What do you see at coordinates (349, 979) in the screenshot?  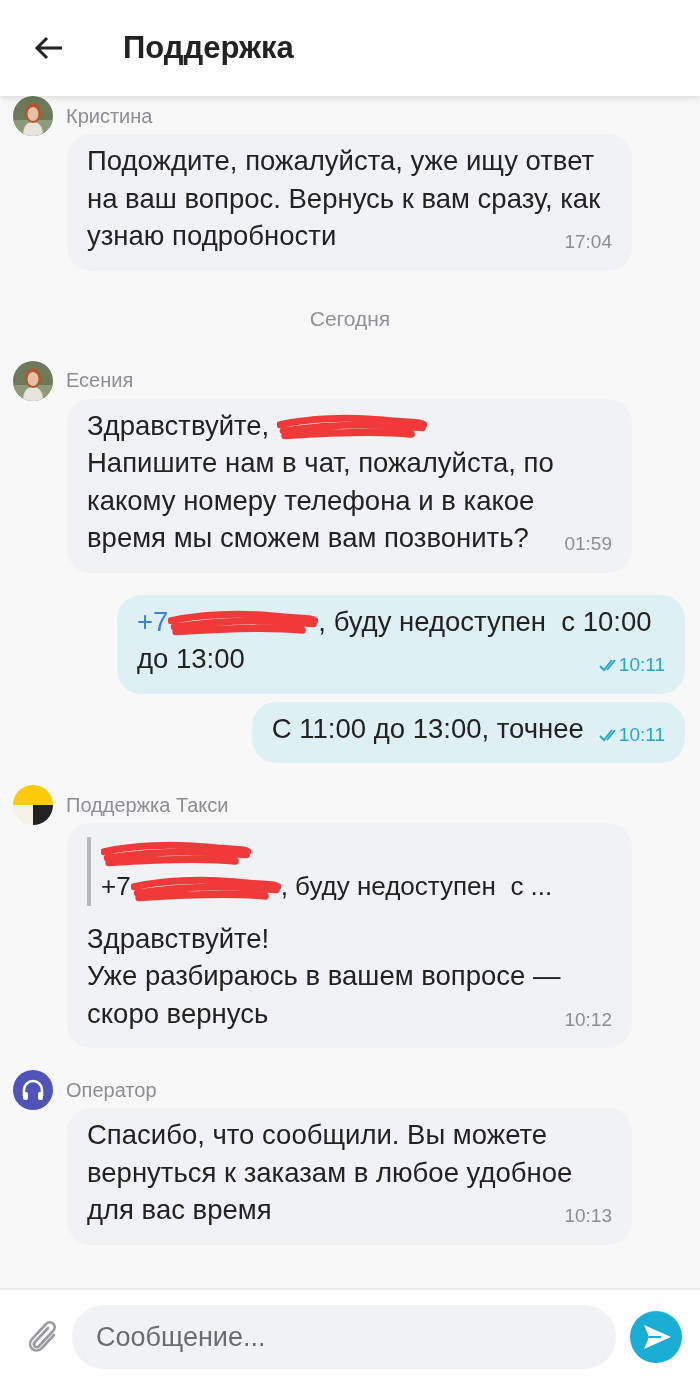 I see `message-text: Здравствуйте! Уже разбираюсь в вашем вопросе — скоро вернусь 10:12` at bounding box center [349, 979].